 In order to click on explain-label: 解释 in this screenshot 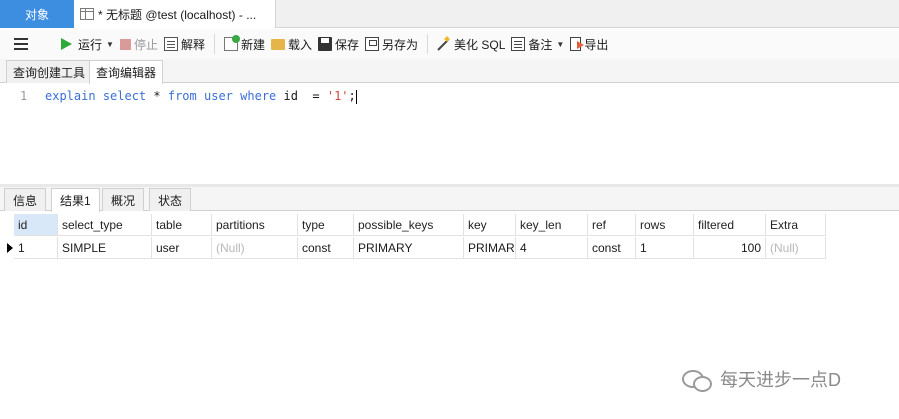, I will do `click(192, 44)`.